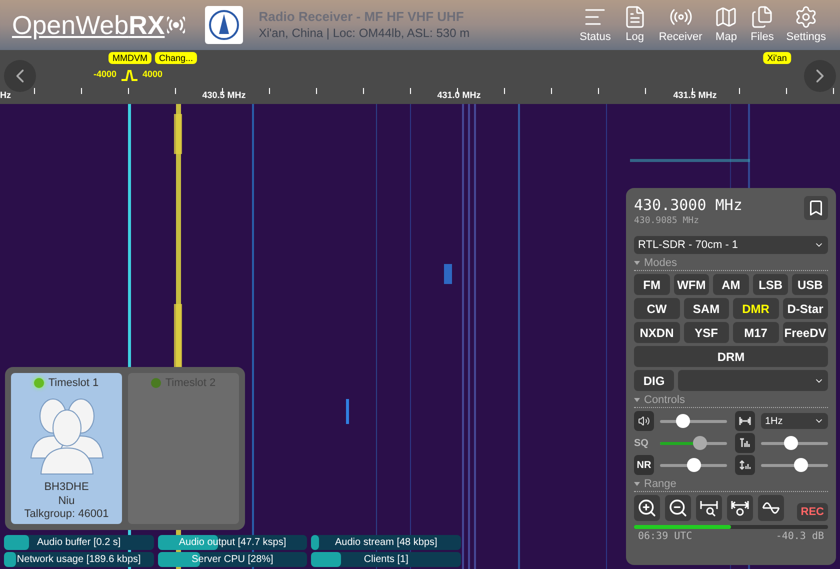 The width and height of the screenshot is (840, 569). Describe the element at coordinates (232, 543) in the screenshot. I see `meter-label: Audio output [47.7 ksps]` at that location.